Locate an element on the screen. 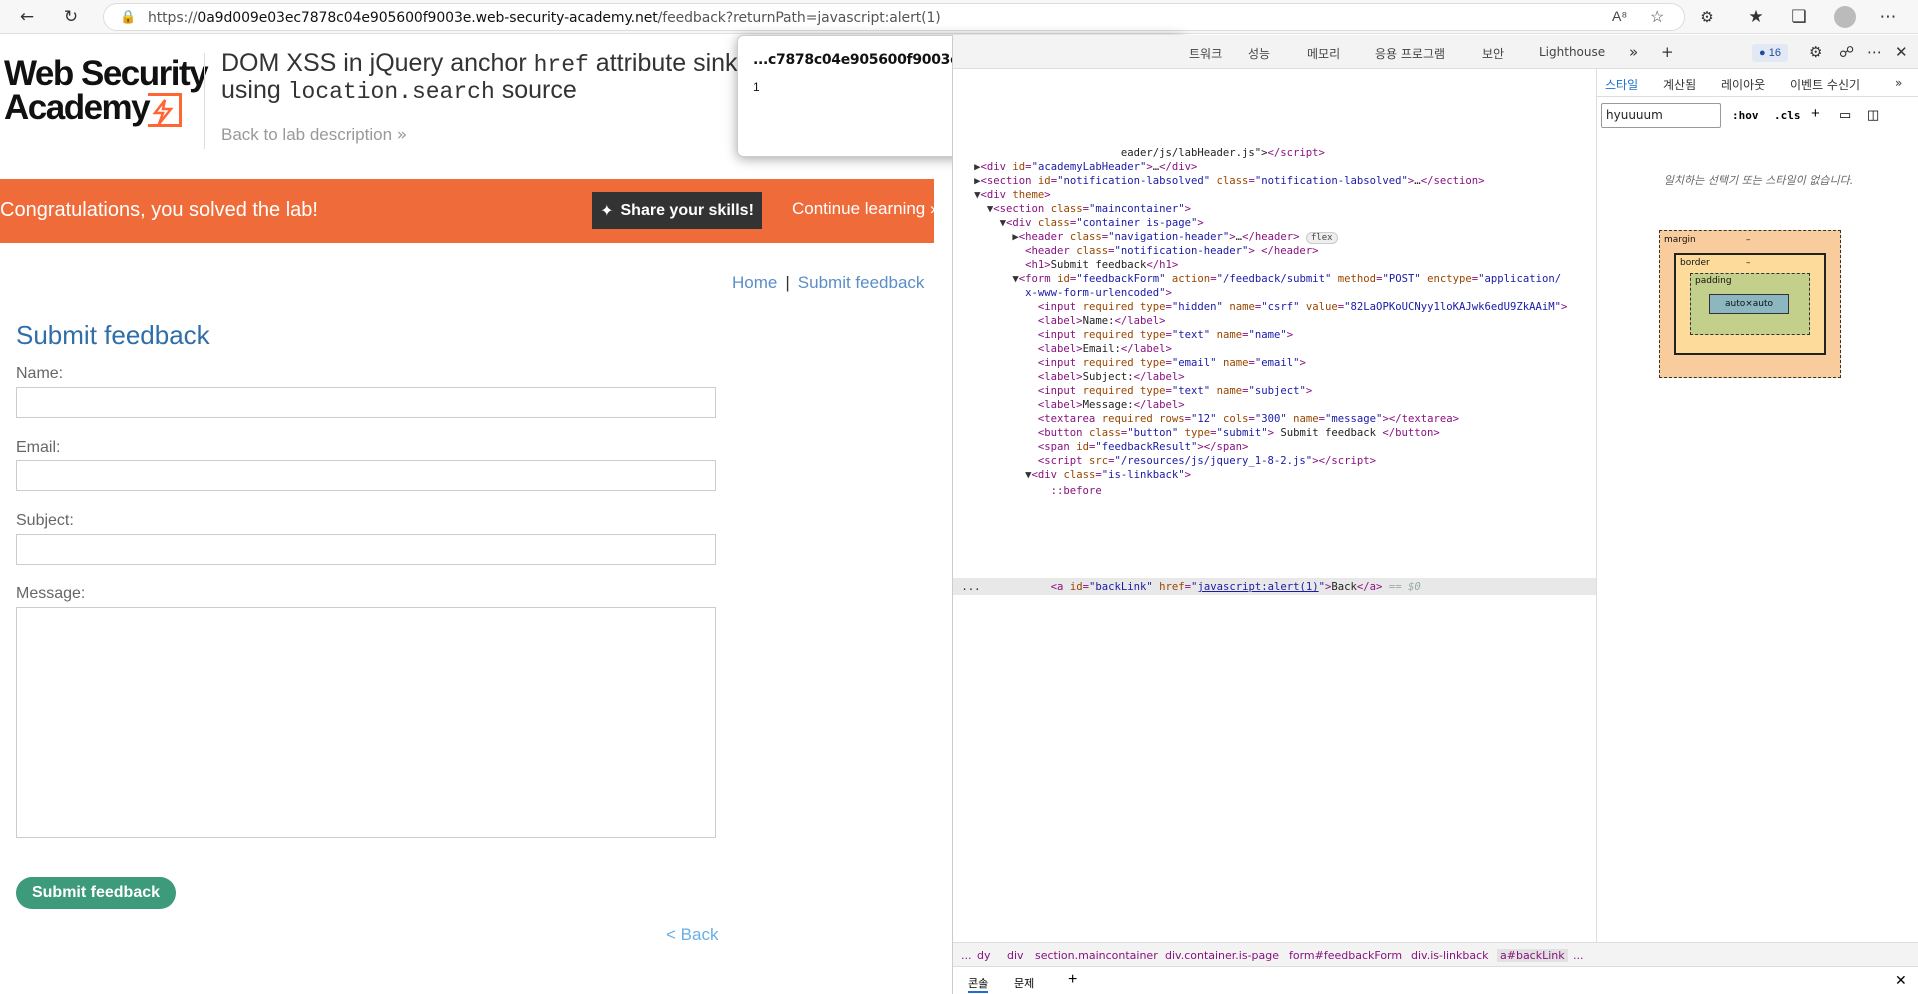 Image resolution: width=1918 pixels, height=994 pixels. box-model-margin: margin – border – padding auto×auto is located at coordinates (1750, 304).